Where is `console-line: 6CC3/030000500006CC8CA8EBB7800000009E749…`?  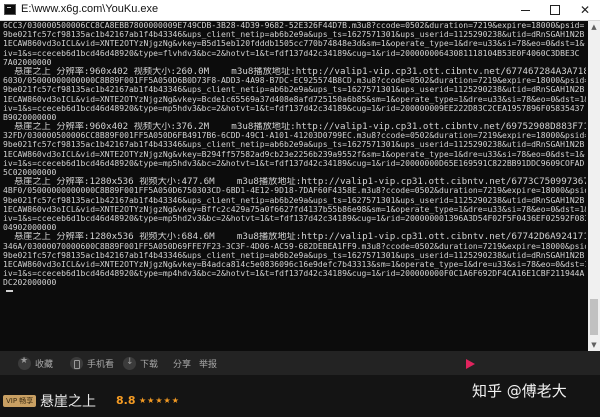
console-line: 6CC3/030000500006CC8CA8EBB7800000009E749… is located at coordinates (294, 25).